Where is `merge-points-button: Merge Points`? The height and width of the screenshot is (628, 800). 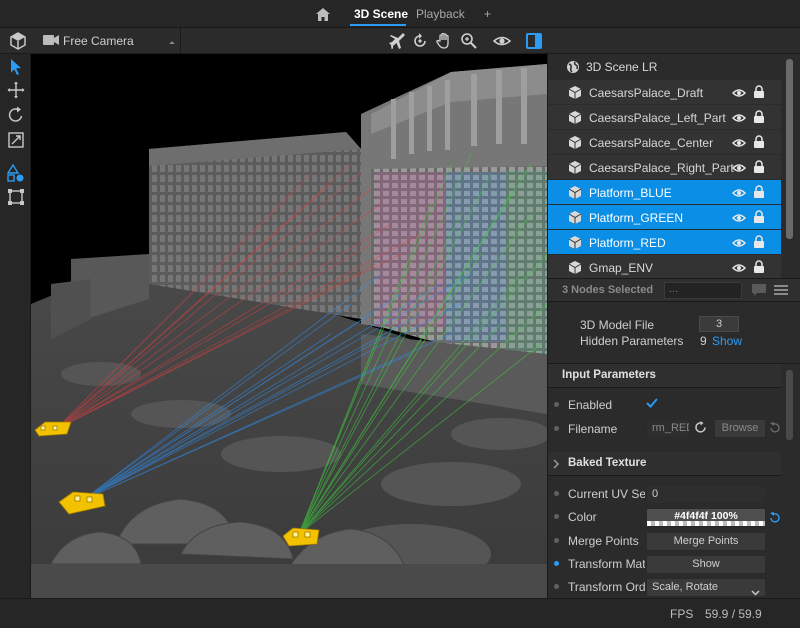 merge-points-button: Merge Points is located at coordinates (706, 541).